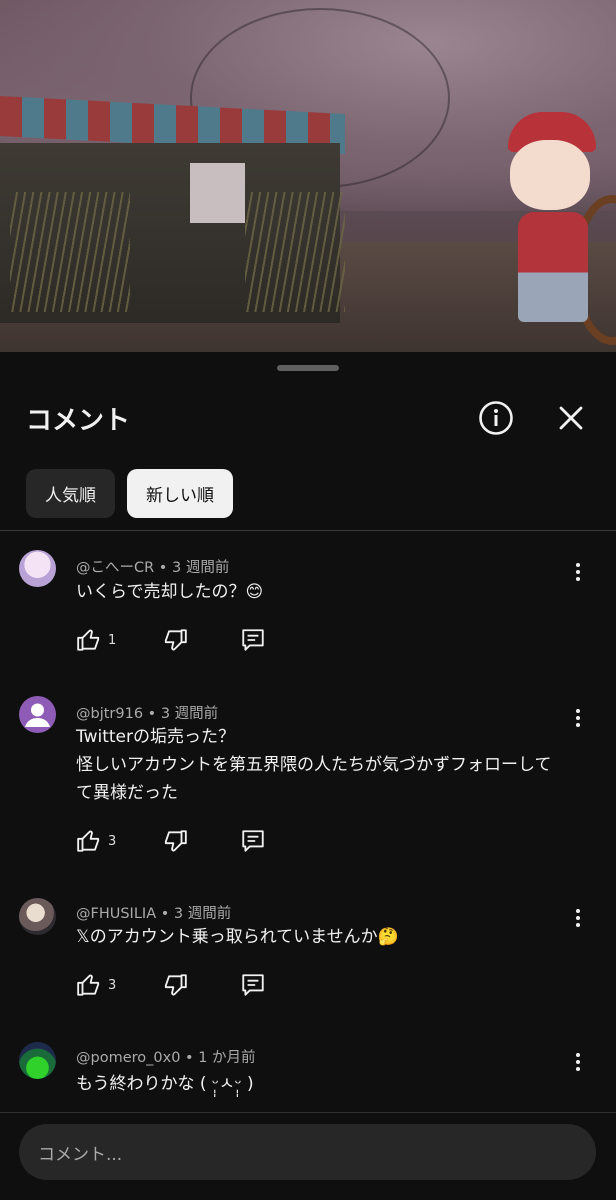 The image size is (616, 1200). I want to click on info-button, so click(496, 418).